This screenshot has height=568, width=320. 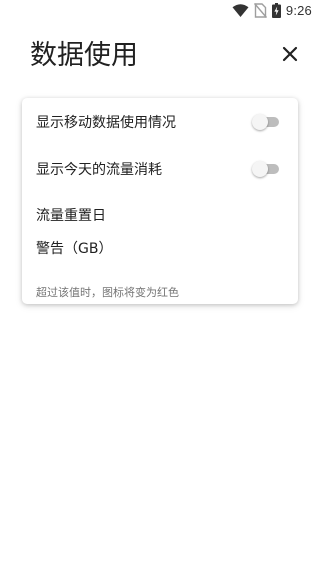 I want to click on warning-row: 警告（GB） 超过该值时，图标将变为红色, so click(x=160, y=269).